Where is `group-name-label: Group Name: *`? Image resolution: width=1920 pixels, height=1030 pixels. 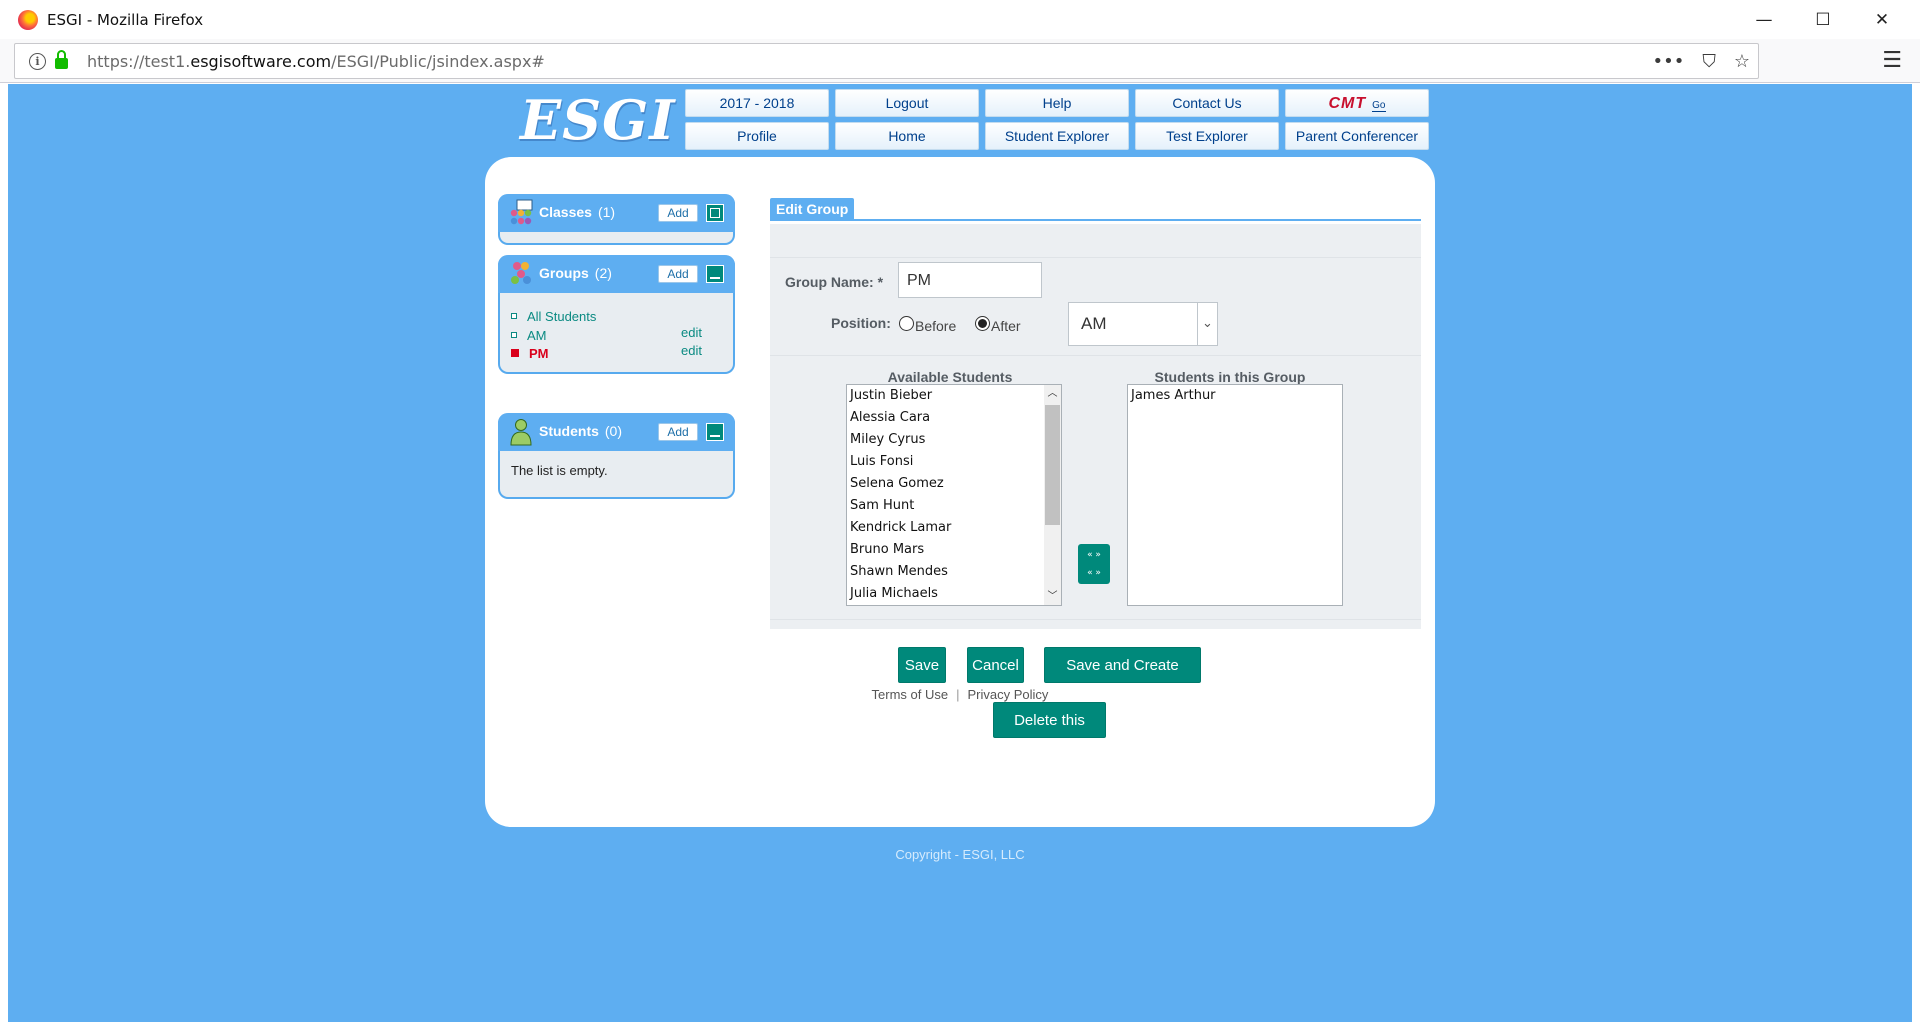 group-name-label: Group Name: * is located at coordinates (834, 282).